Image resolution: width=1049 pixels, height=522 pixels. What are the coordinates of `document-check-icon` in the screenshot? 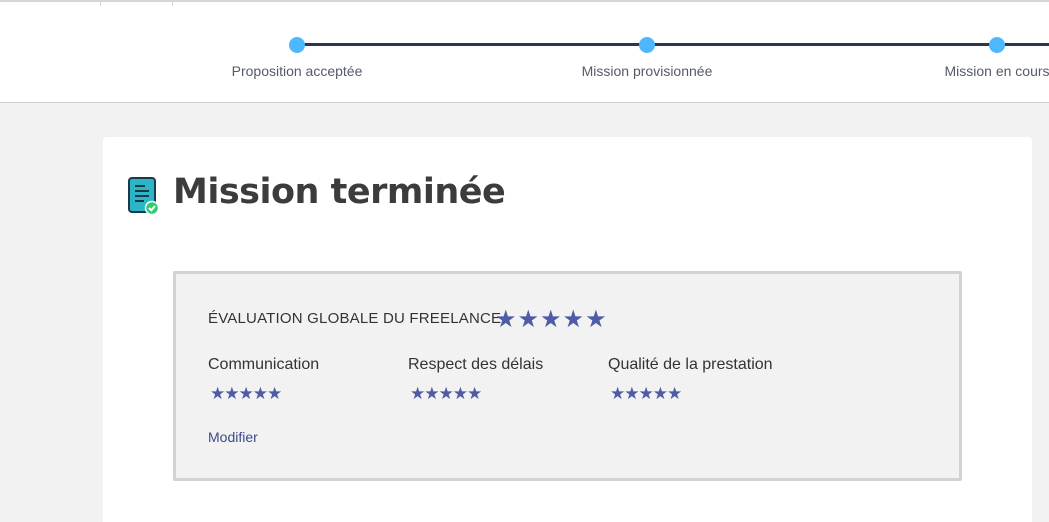 It's located at (144, 196).